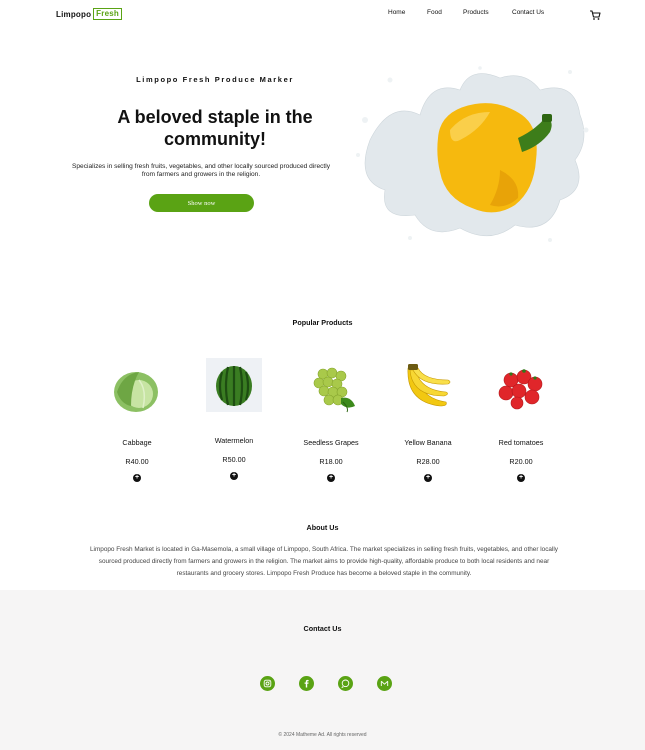 Image resolution: width=645 pixels, height=750 pixels. I want to click on contact-us-title: Contact Us, so click(322, 628).